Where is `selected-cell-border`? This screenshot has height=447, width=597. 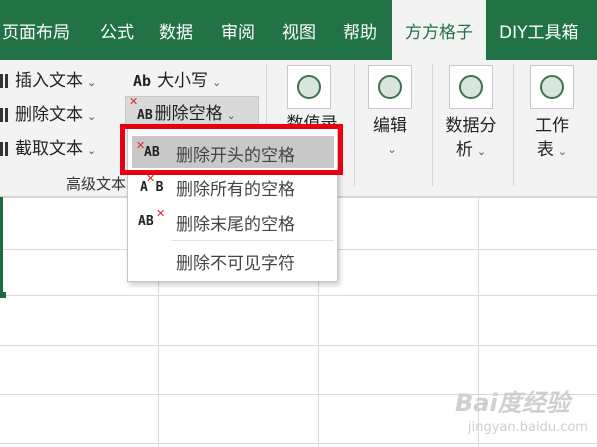 selected-cell-border is located at coordinates (1, 246).